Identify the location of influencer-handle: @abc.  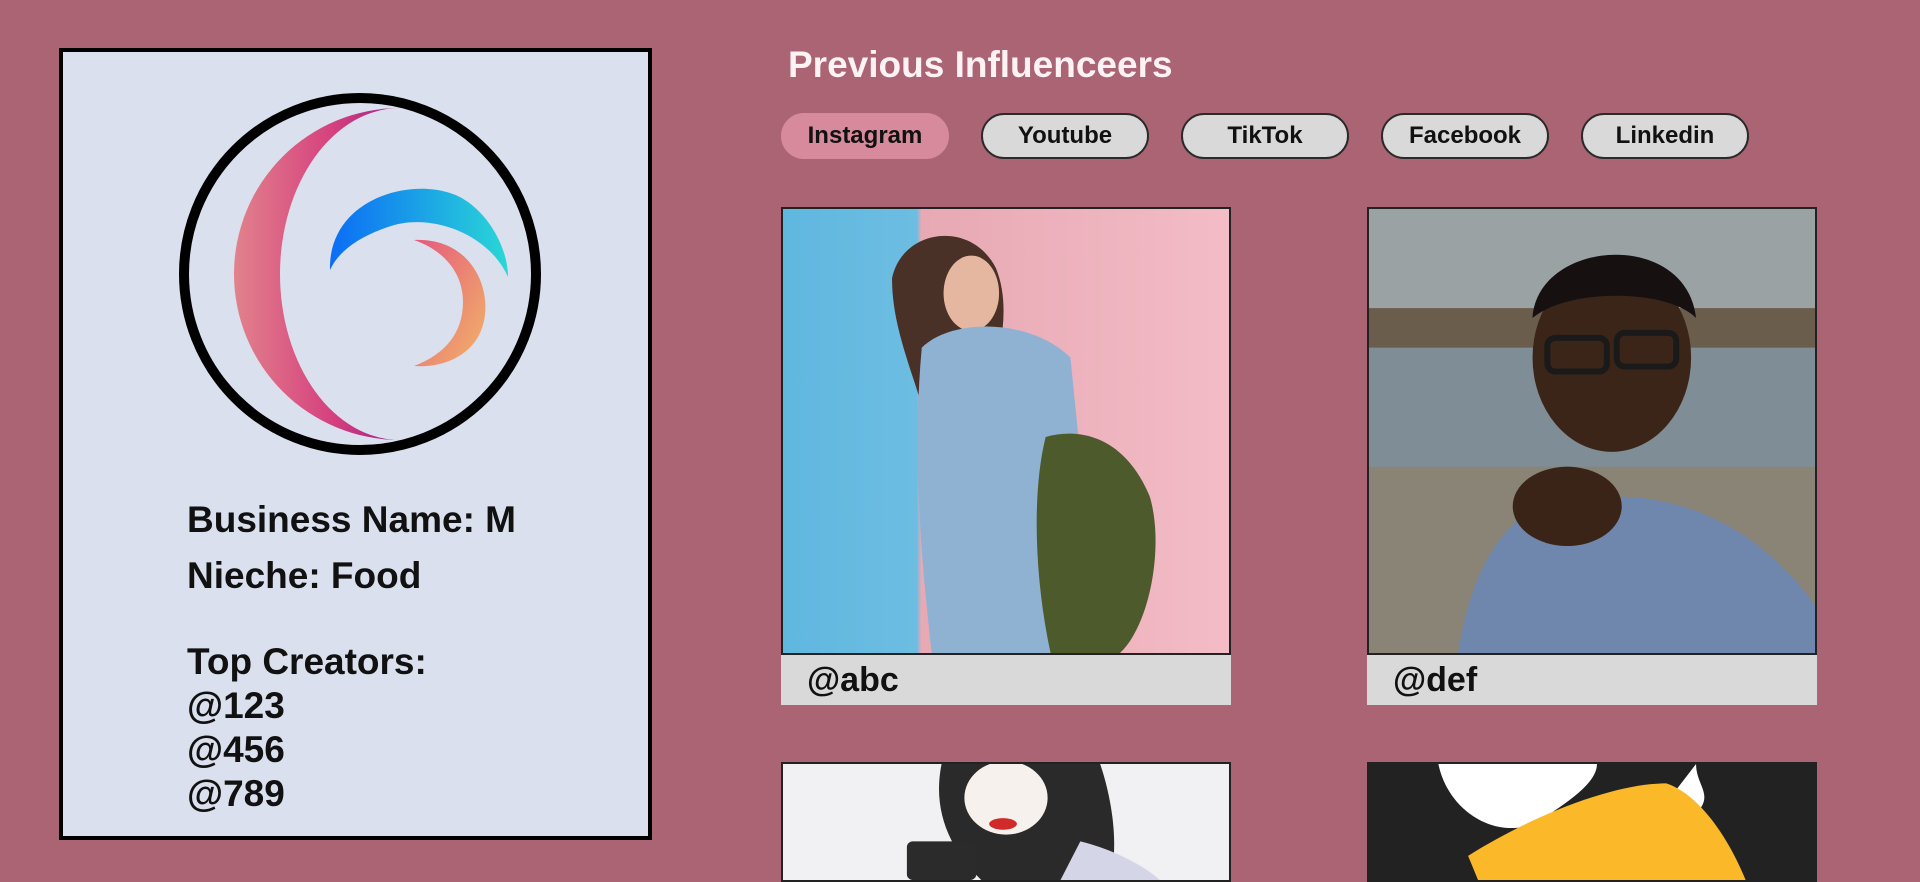
(1006, 680).